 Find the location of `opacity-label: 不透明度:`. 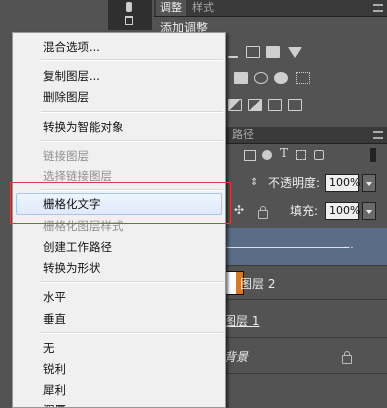

opacity-label: 不透明度: is located at coordinates (294, 183).